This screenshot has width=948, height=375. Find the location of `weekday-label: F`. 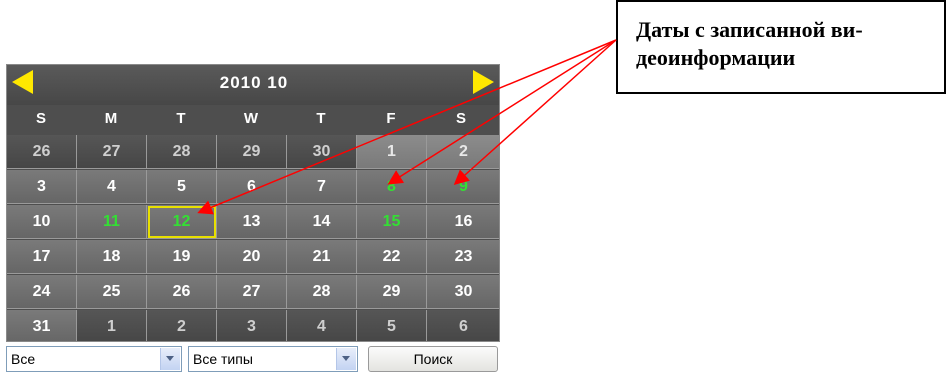

weekday-label: F is located at coordinates (391, 118).